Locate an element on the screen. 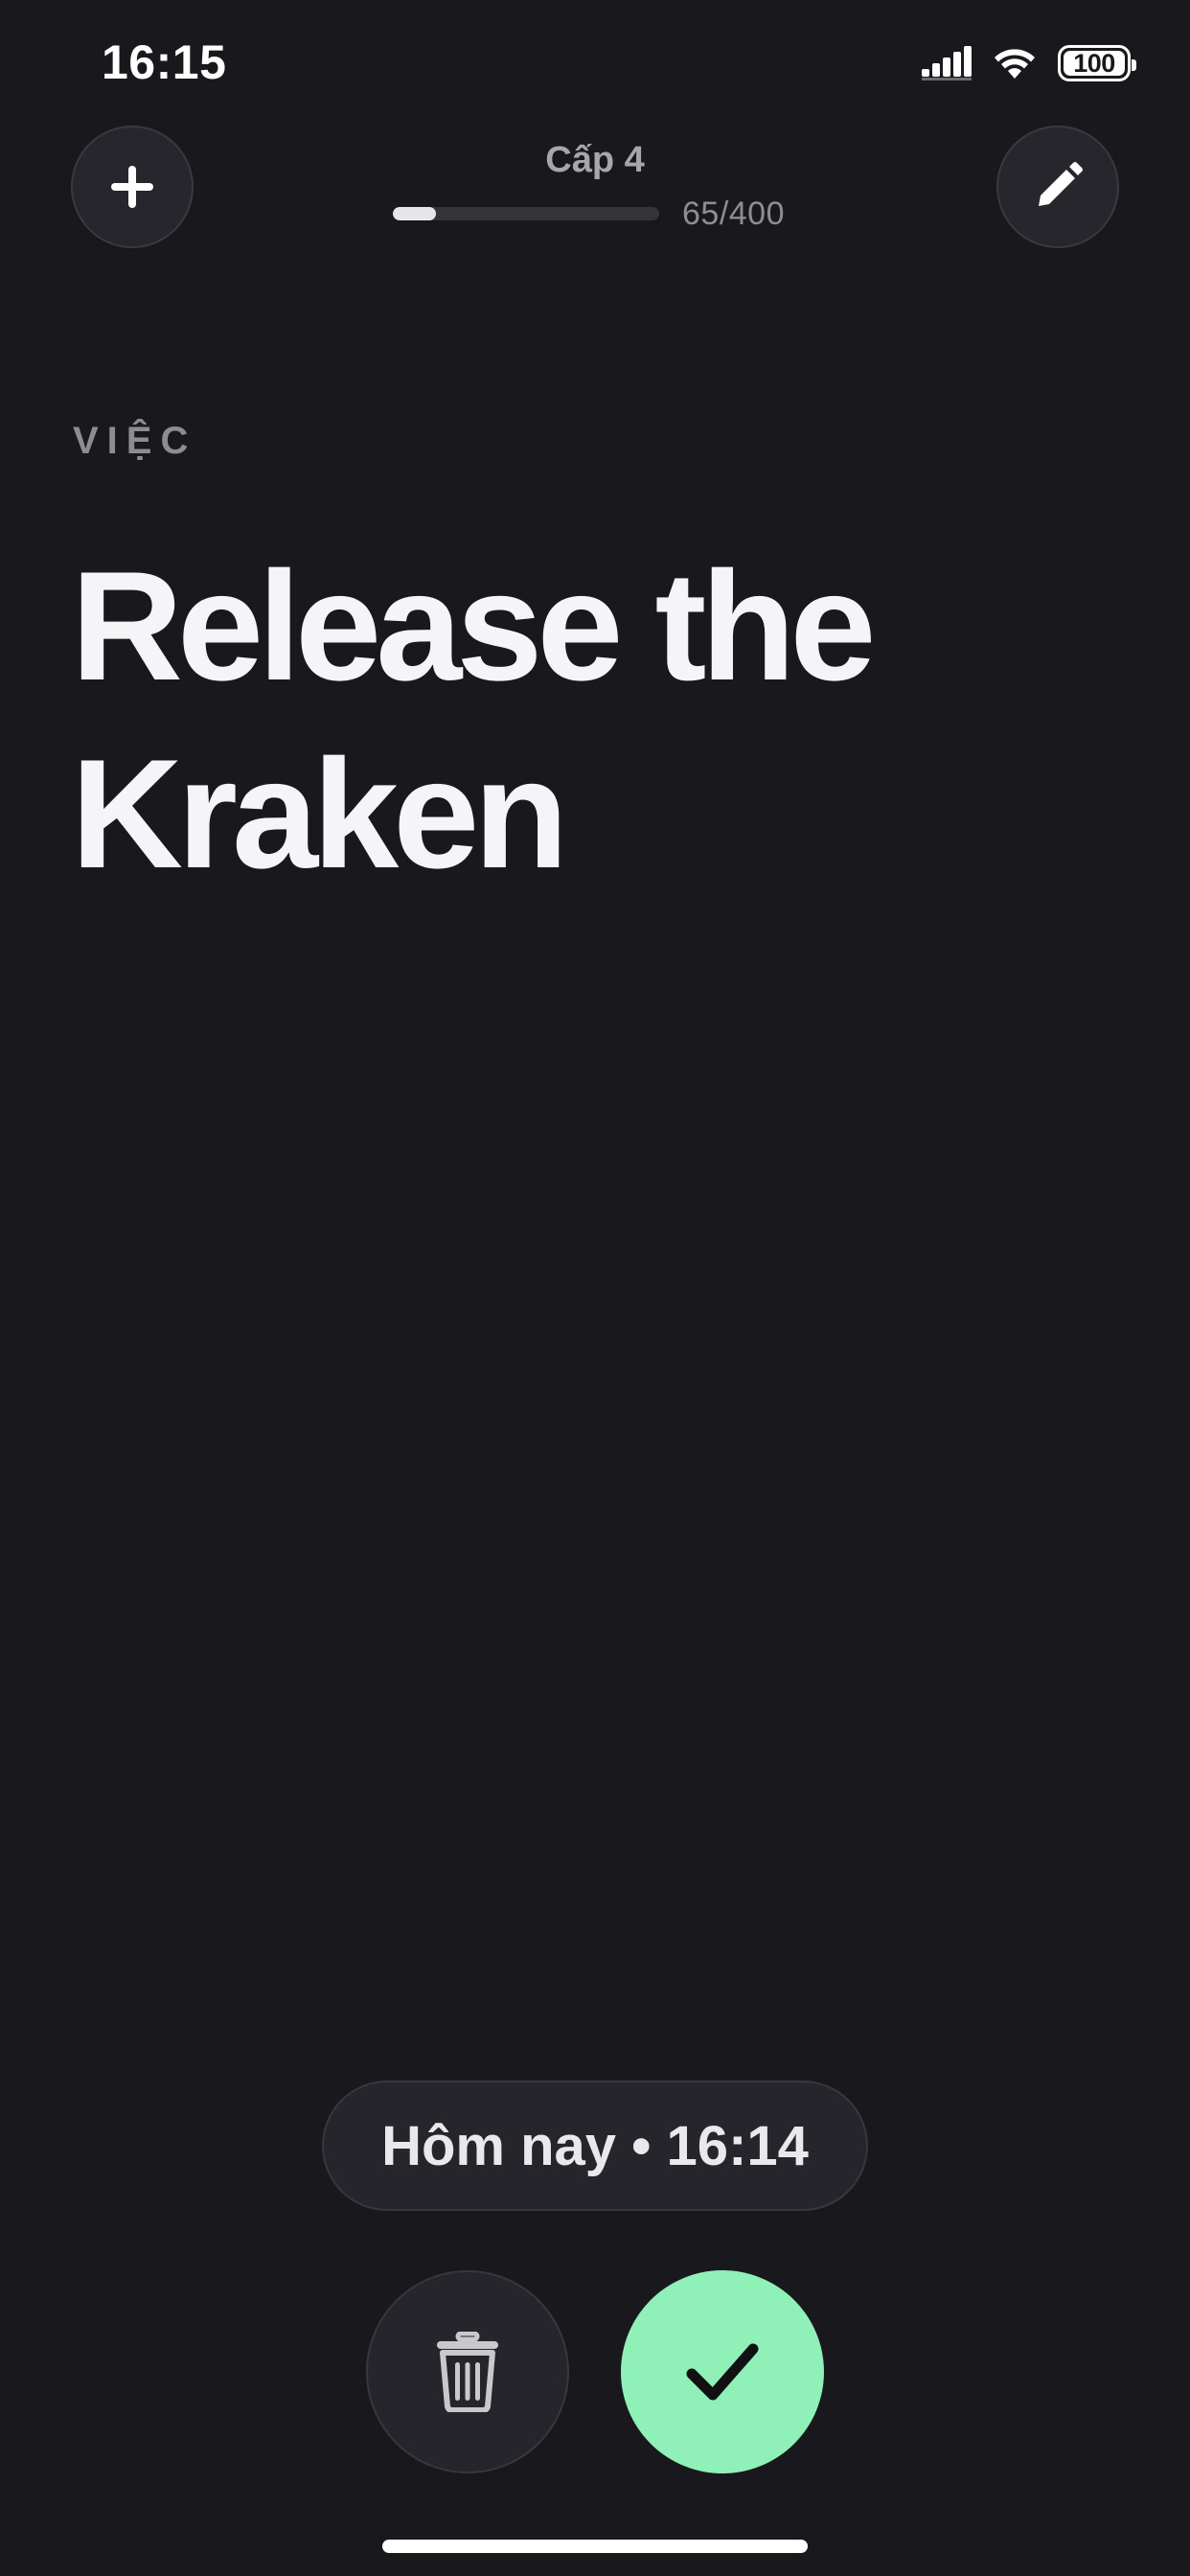 The height and width of the screenshot is (2576, 1190). xp-progress-fill is located at coordinates (415, 213).